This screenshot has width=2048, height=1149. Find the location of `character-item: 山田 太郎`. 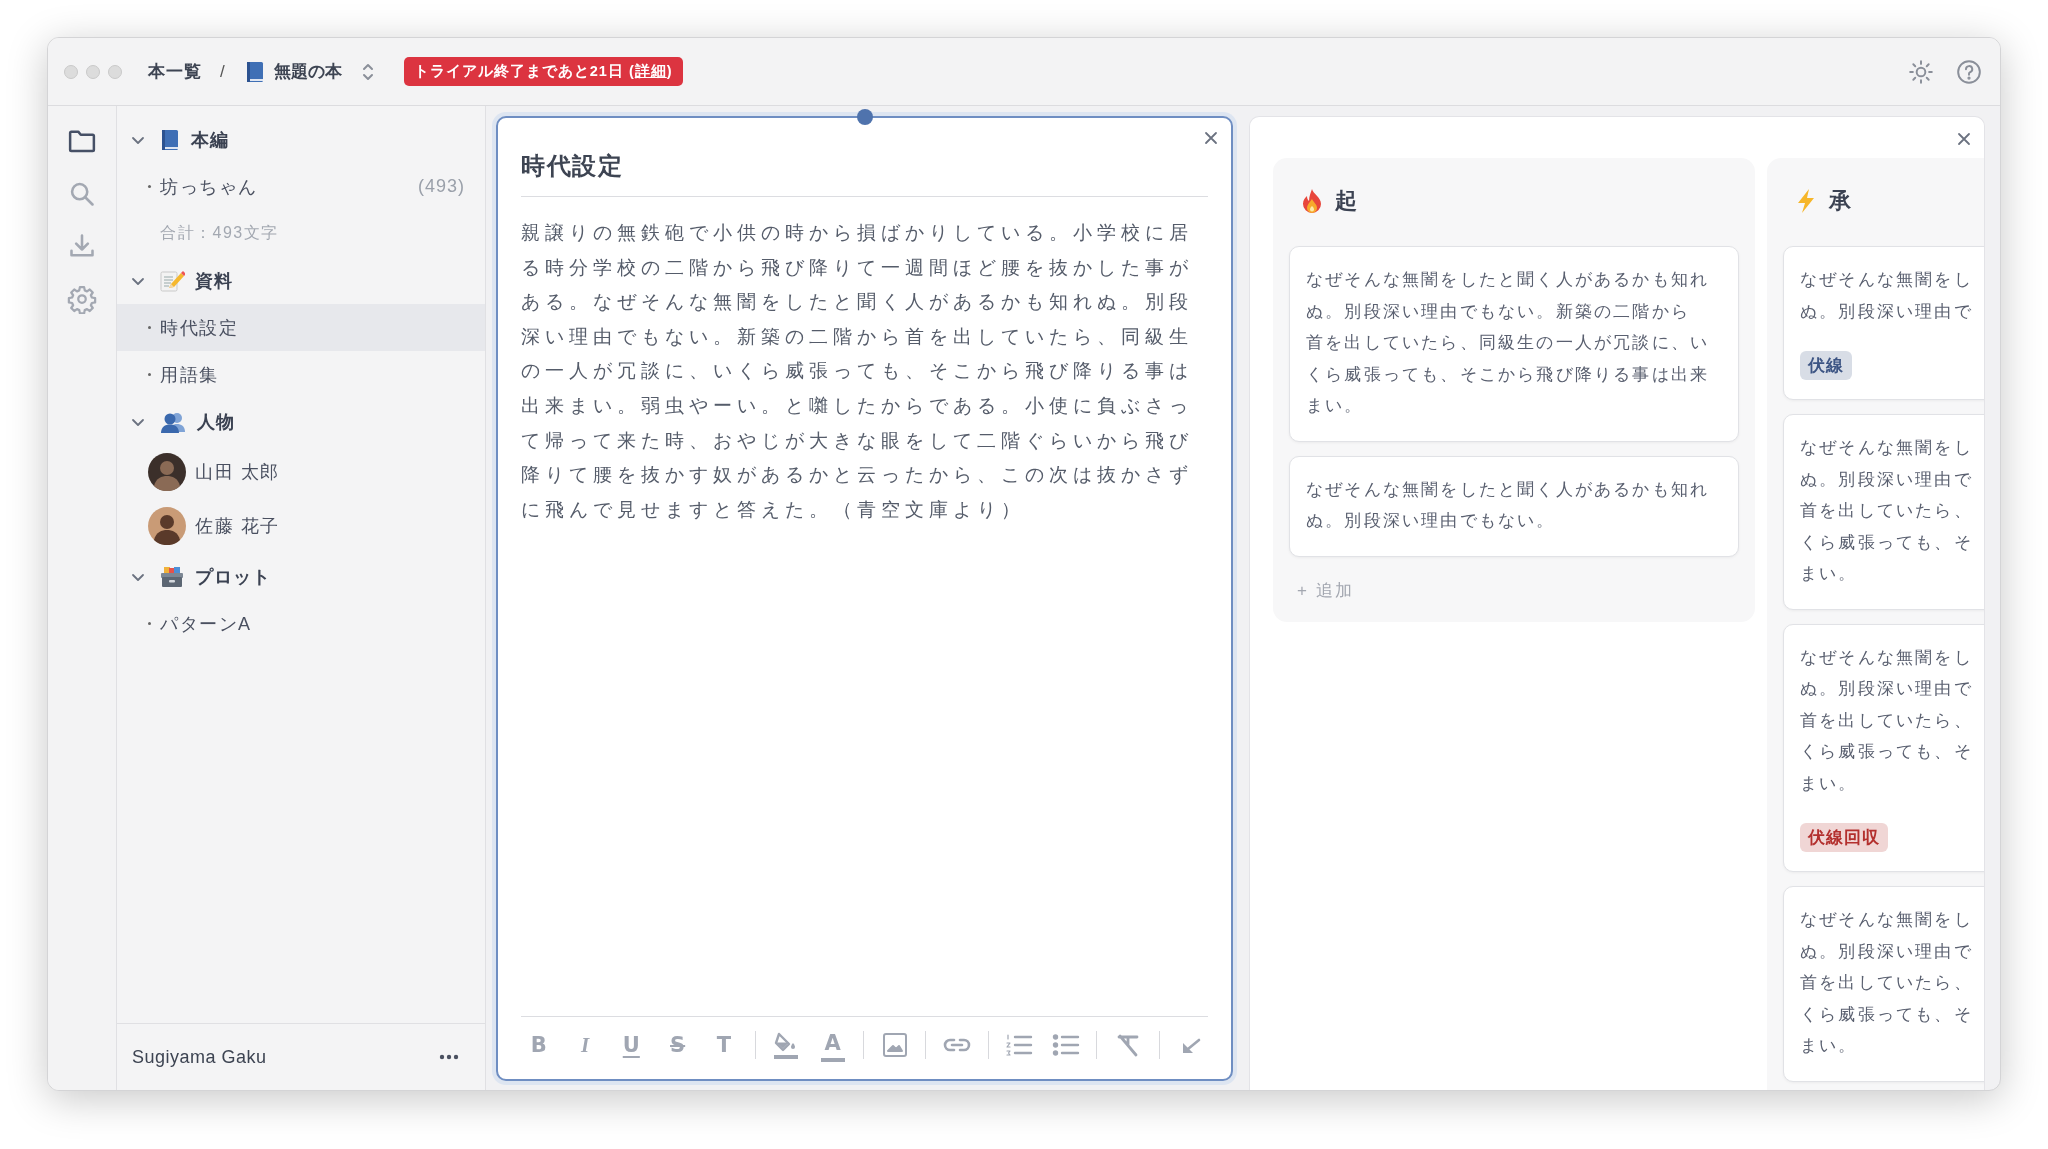

character-item: 山田 太郎 is located at coordinates (301, 472).